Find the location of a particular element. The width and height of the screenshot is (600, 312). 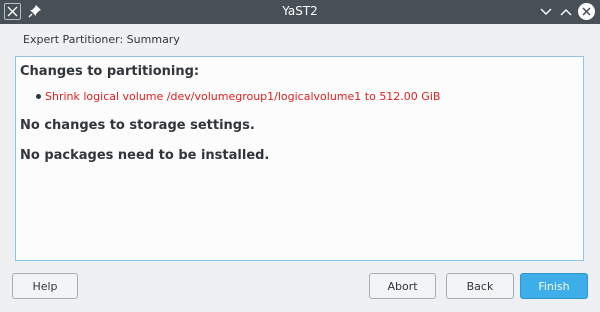

close-icon is located at coordinates (586, 11).